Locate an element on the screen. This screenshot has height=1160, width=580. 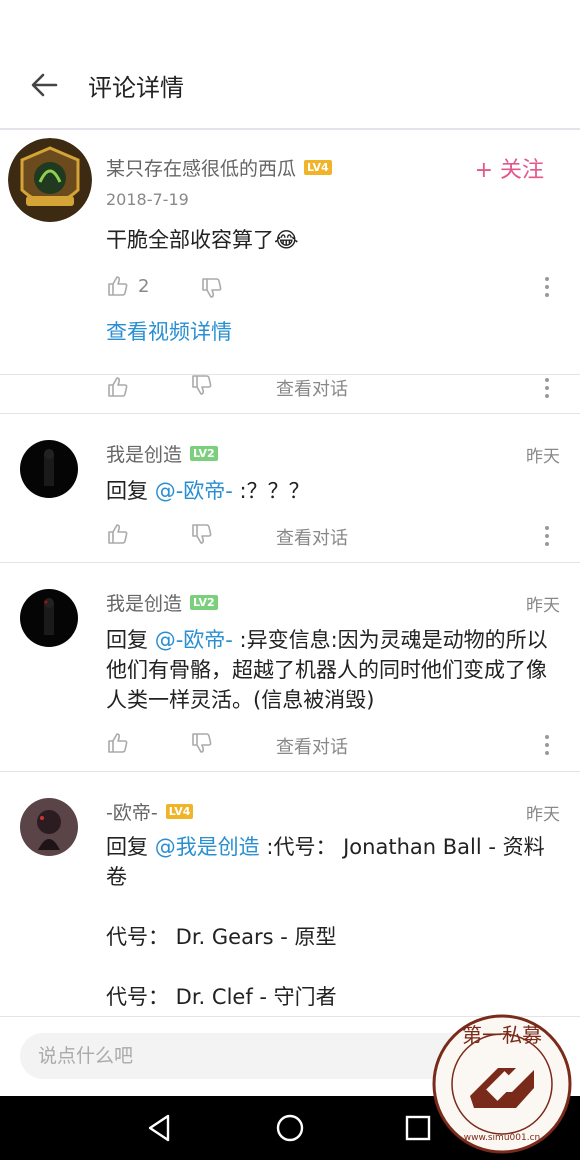
view-video-link: 查看视频详情 is located at coordinates (169, 331).